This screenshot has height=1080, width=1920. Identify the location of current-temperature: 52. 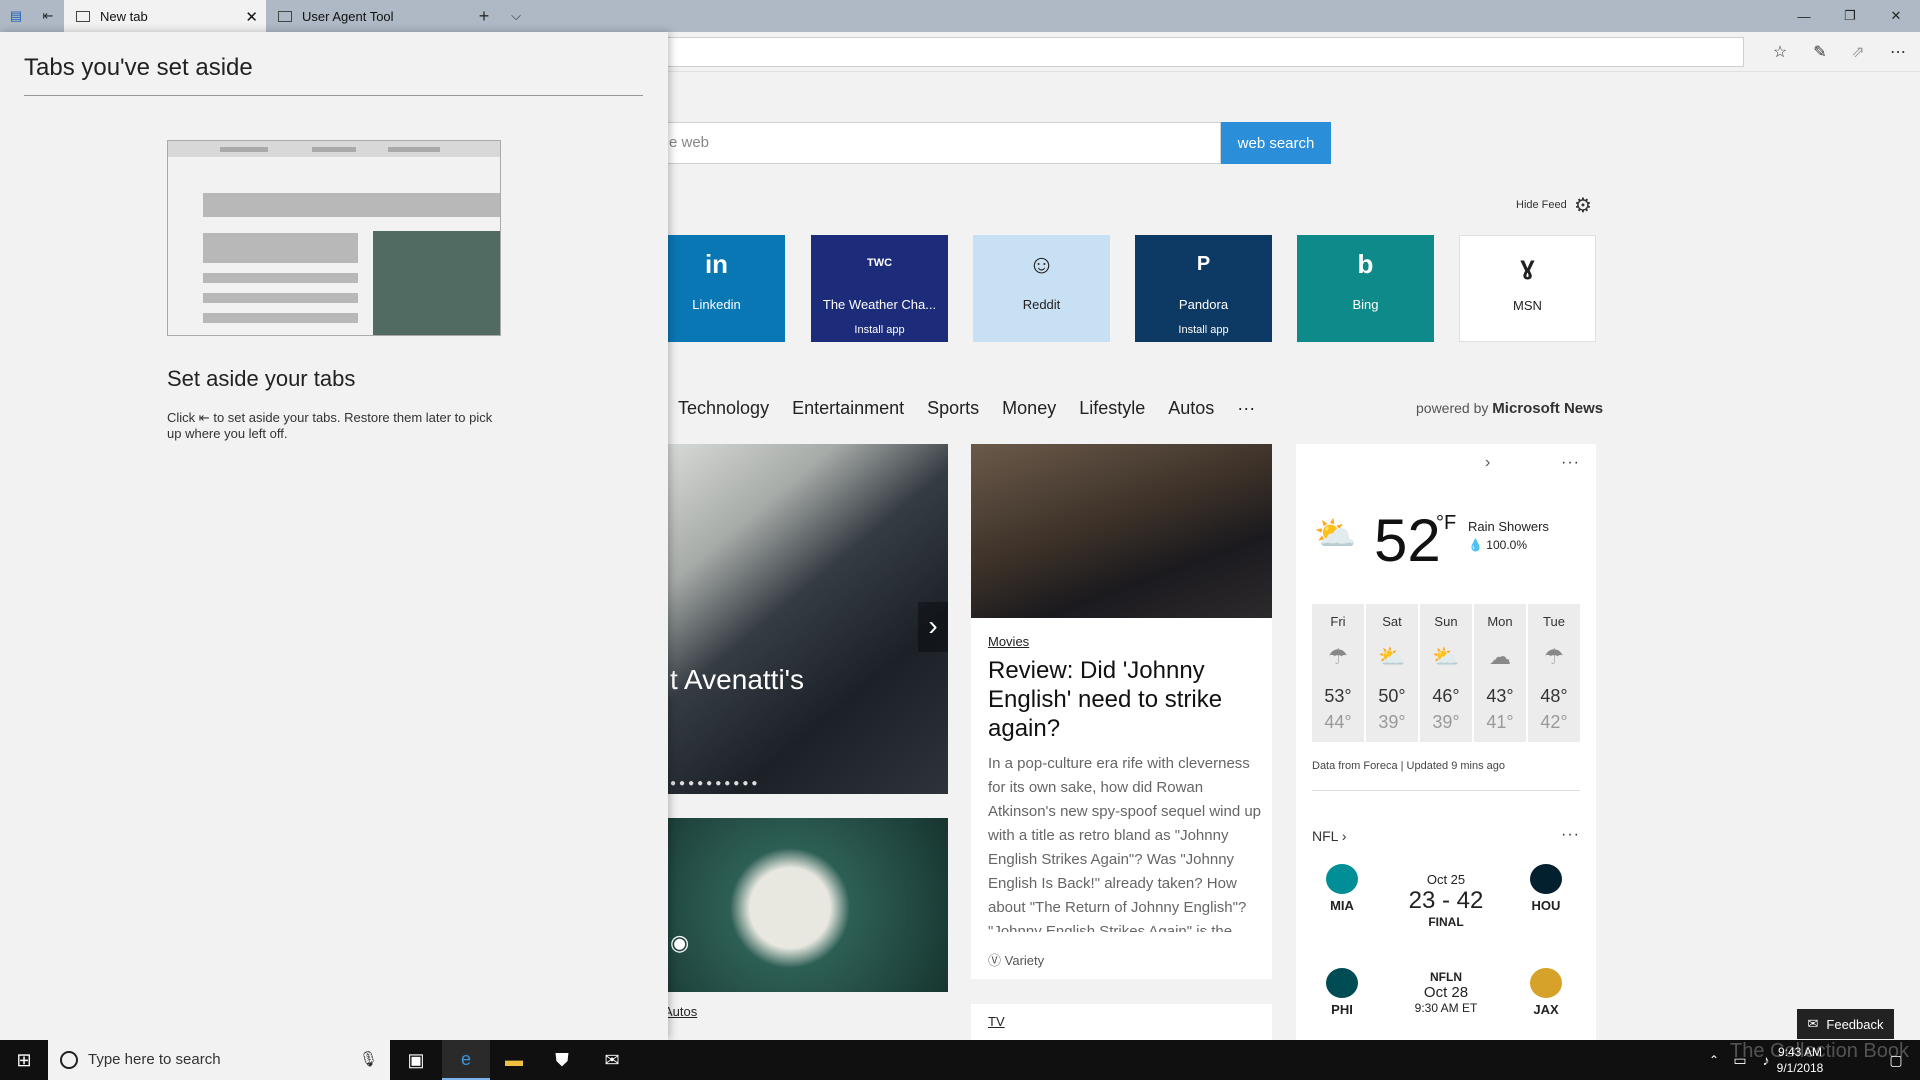
(1407, 540).